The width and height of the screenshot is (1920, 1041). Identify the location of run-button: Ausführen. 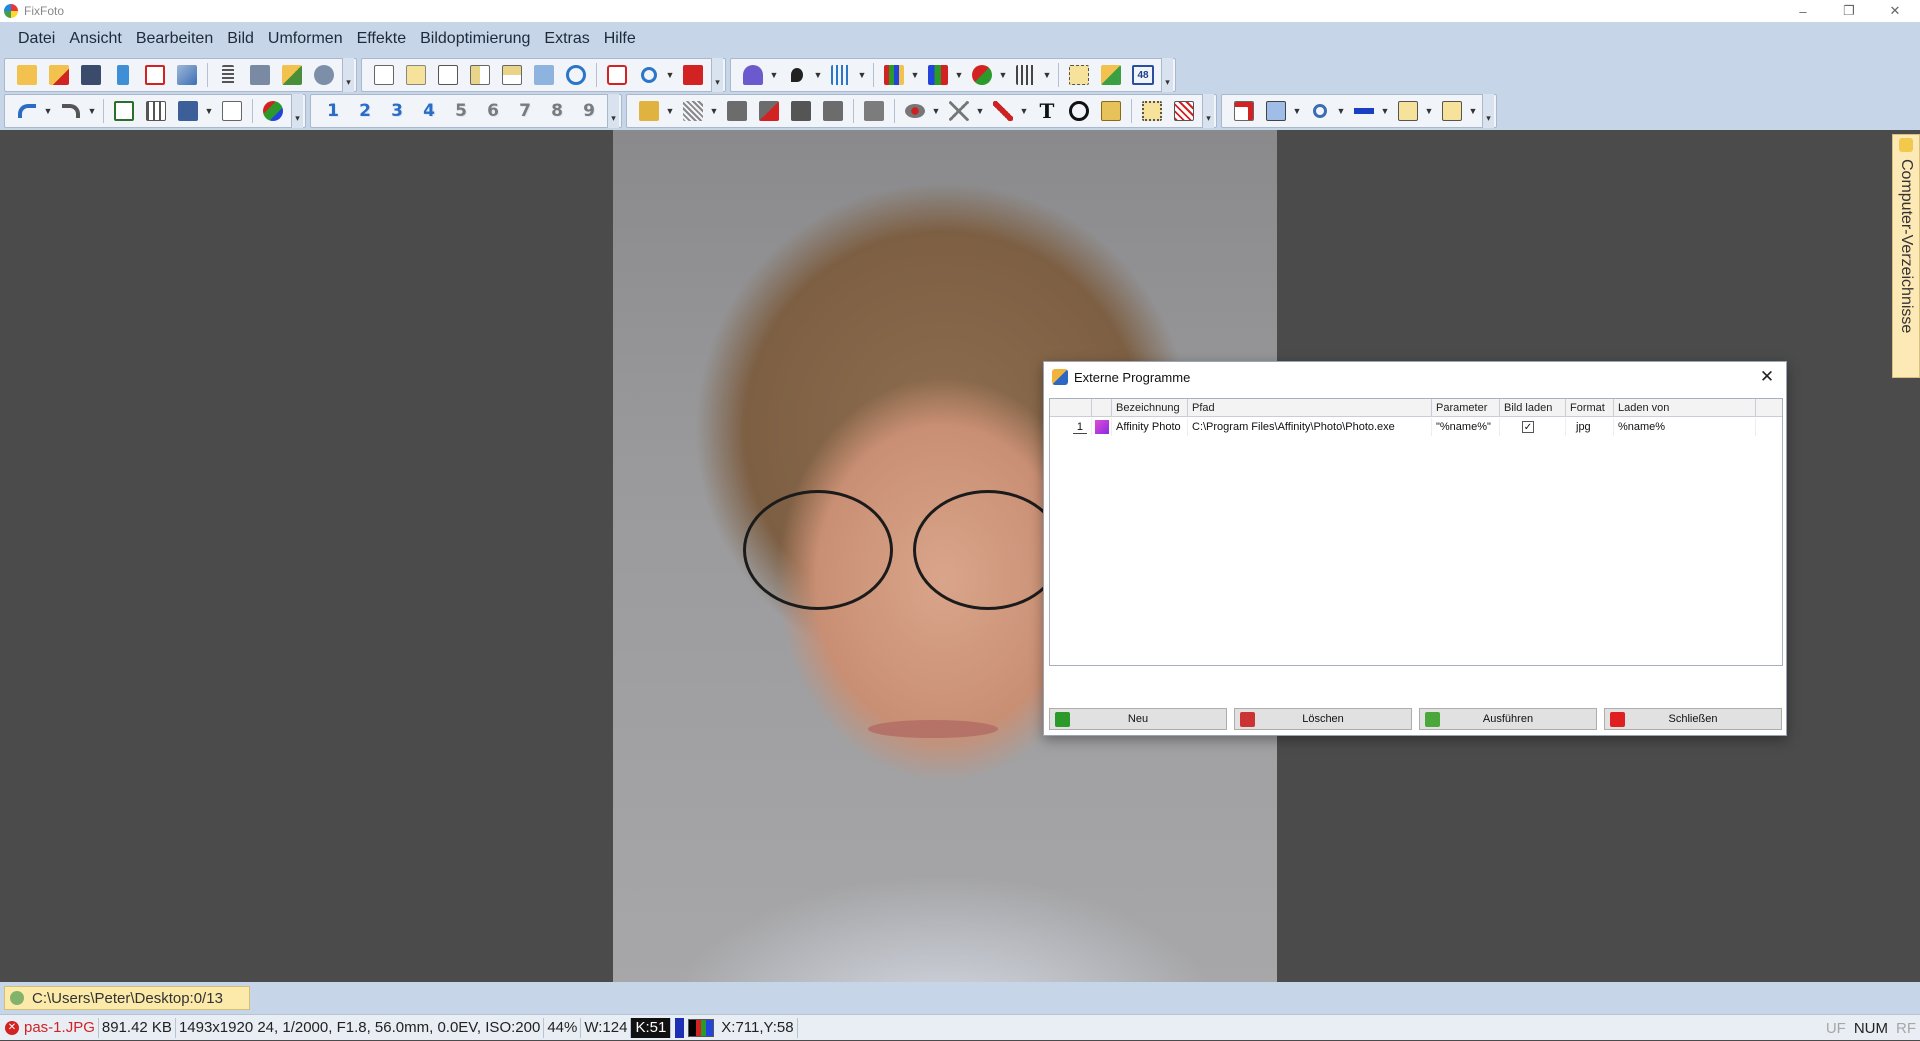
(1508, 719).